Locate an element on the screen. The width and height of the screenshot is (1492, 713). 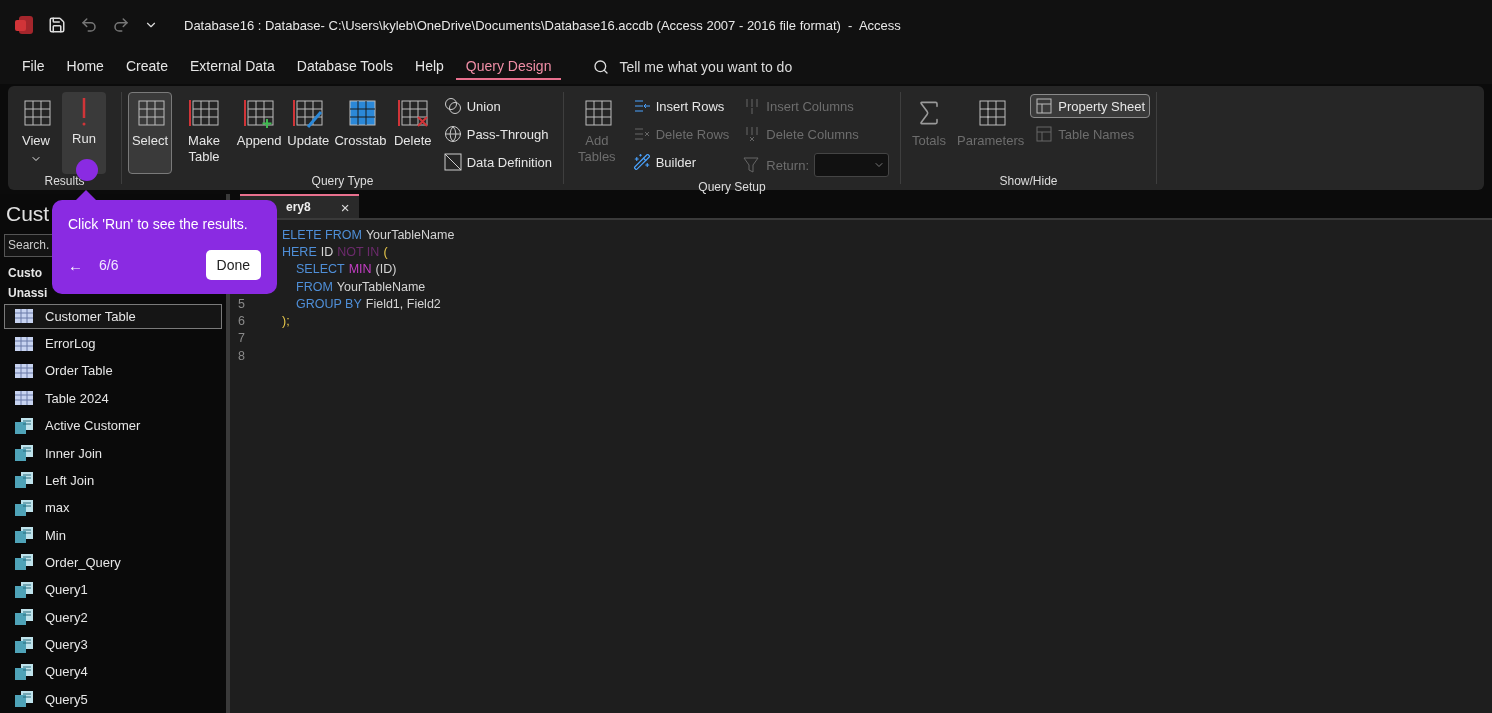
ribbon-button: Delete is located at coordinates (412, 133).